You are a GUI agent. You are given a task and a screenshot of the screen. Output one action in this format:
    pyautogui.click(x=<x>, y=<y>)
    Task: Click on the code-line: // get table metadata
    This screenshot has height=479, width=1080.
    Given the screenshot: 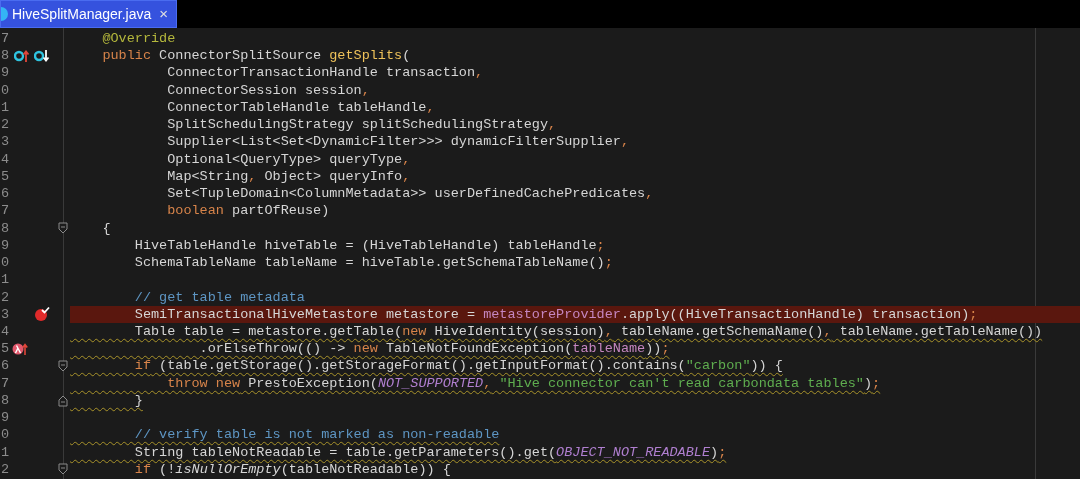 What is the action you would take?
    pyautogui.click(x=219, y=297)
    